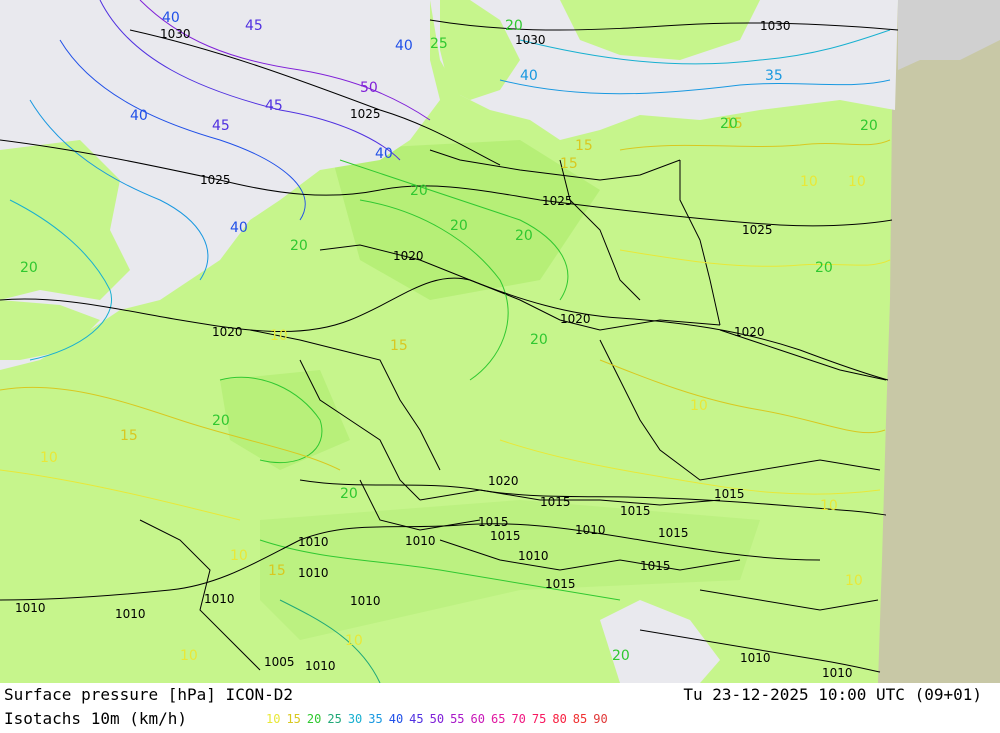 This screenshot has height=733, width=1000. I want to click on legend-value-60: 60, so click(477, 719).